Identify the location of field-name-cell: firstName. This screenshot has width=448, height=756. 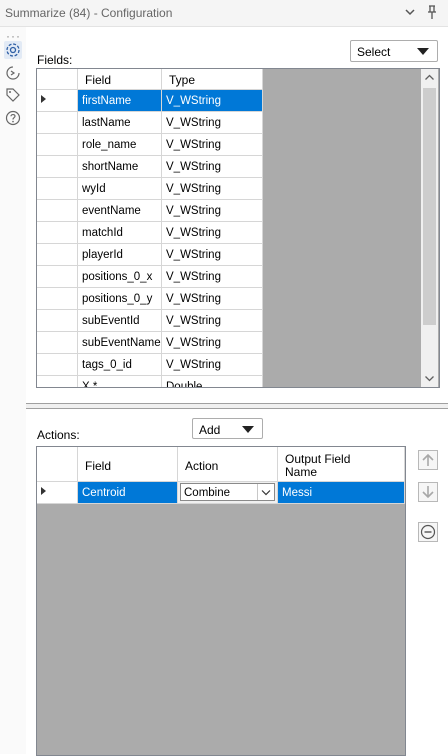
(120, 101).